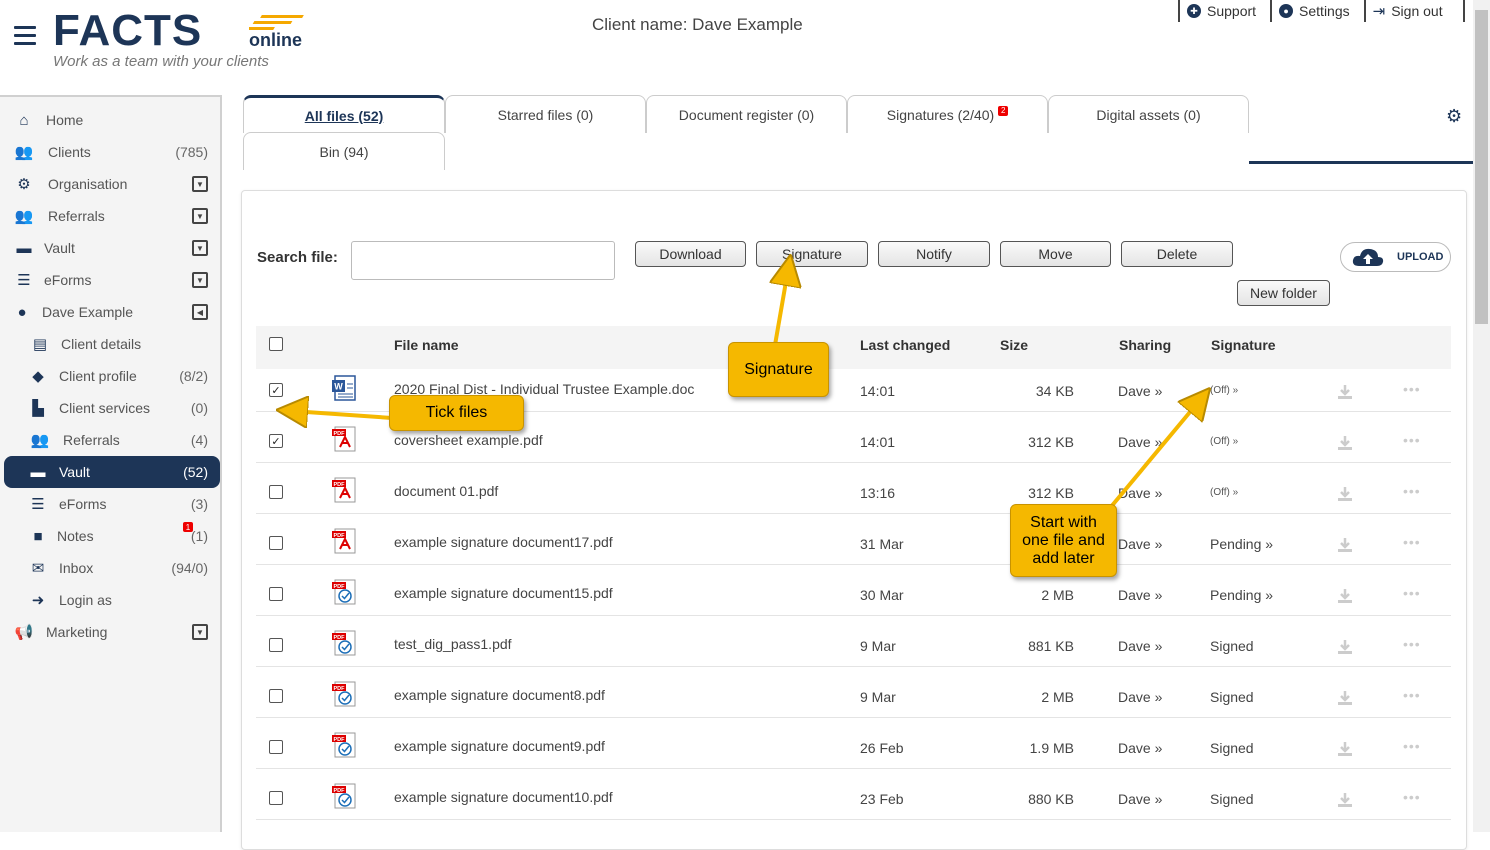 This screenshot has height=850, width=1490. What do you see at coordinates (503, 542) in the screenshot?
I see `file-name-link: example signature document17.pdf` at bounding box center [503, 542].